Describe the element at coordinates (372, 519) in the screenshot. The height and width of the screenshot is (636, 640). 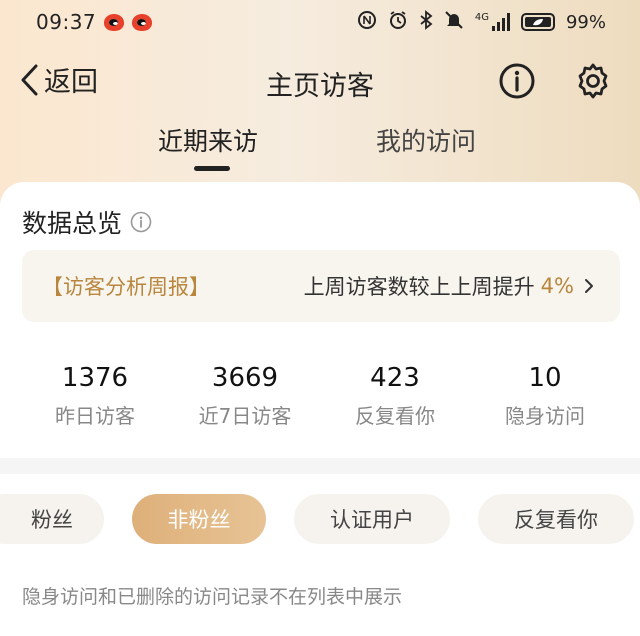
I see `chip-verified-users: 认证用户` at that location.